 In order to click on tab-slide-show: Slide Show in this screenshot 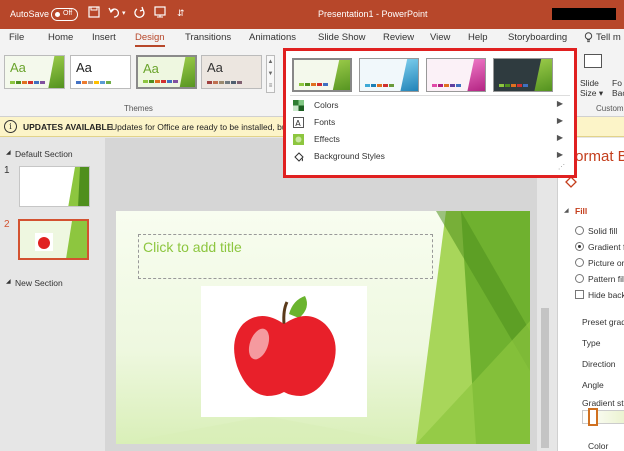, I will do `click(342, 37)`.